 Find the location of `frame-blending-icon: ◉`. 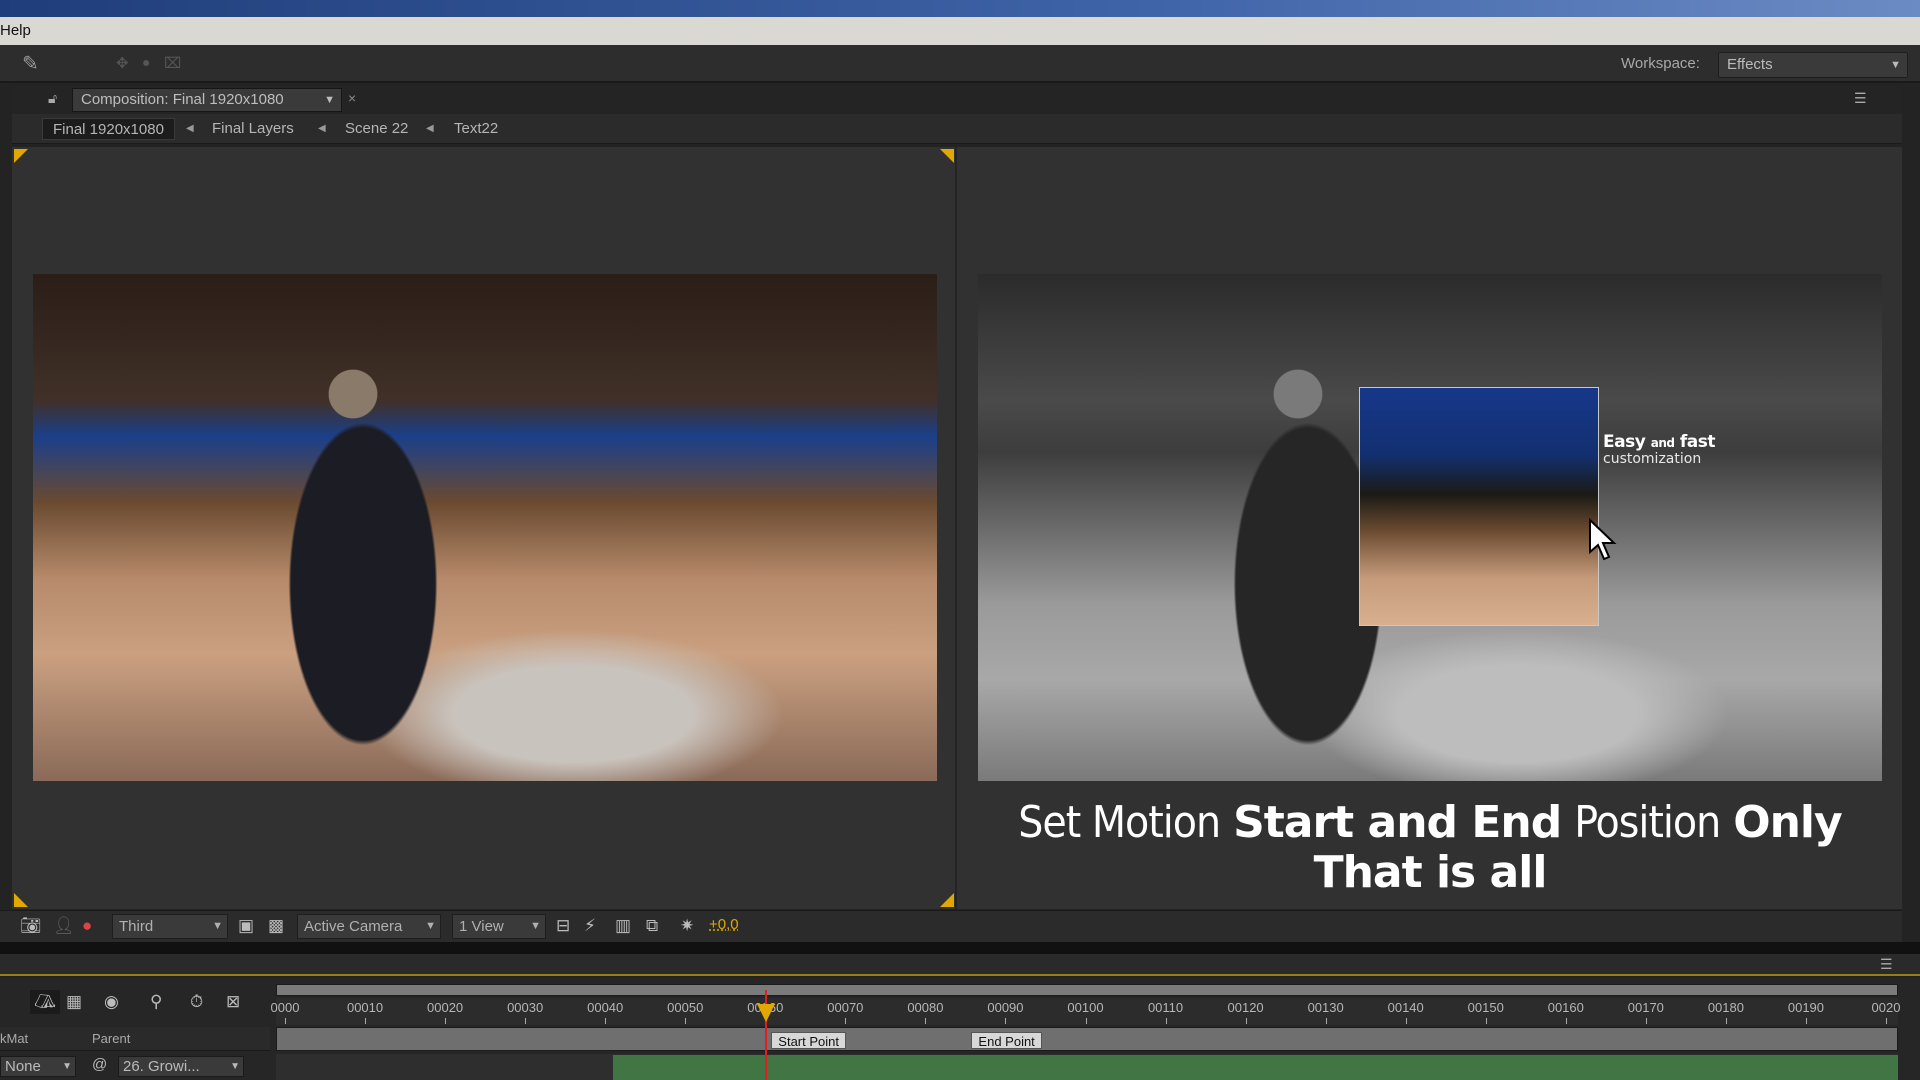

frame-blending-icon: ◉ is located at coordinates (111, 1002).